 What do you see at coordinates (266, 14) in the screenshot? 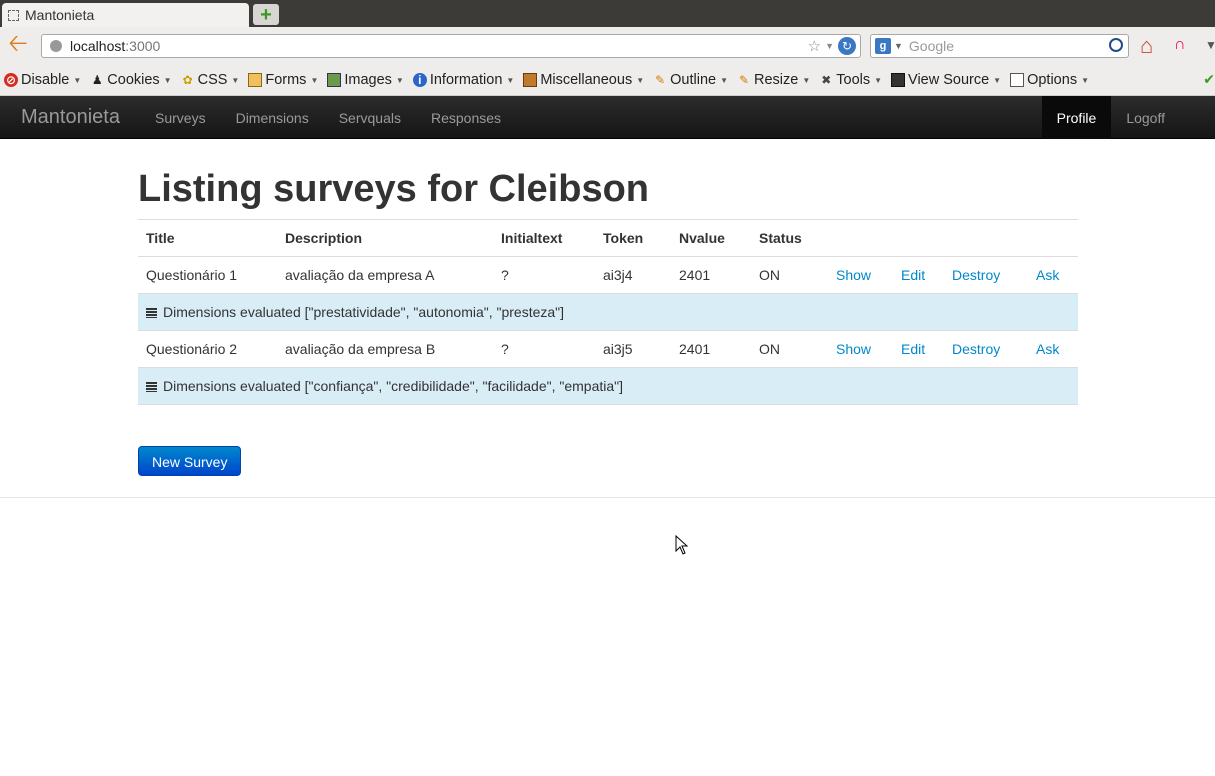
I see `new-tab-button: +` at bounding box center [266, 14].